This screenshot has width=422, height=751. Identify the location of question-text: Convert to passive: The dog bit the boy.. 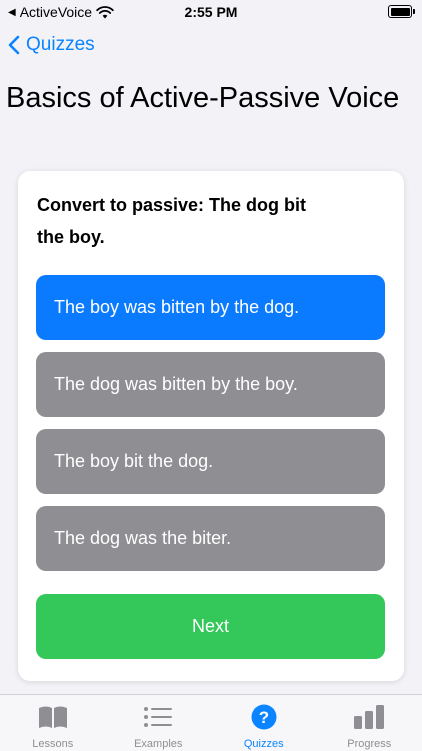
(187, 221).